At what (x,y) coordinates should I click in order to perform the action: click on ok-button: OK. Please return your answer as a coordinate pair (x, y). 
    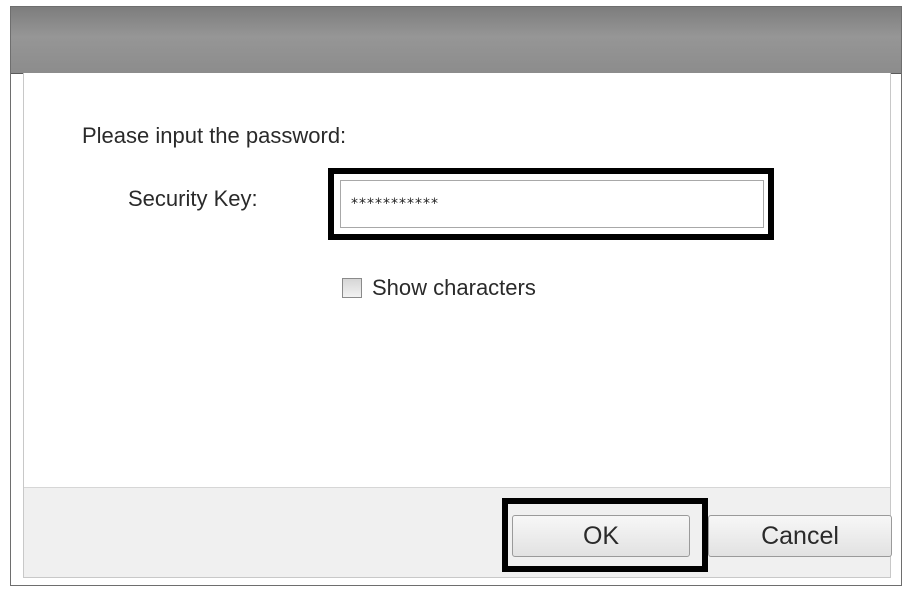
    Looking at the image, I should click on (601, 536).